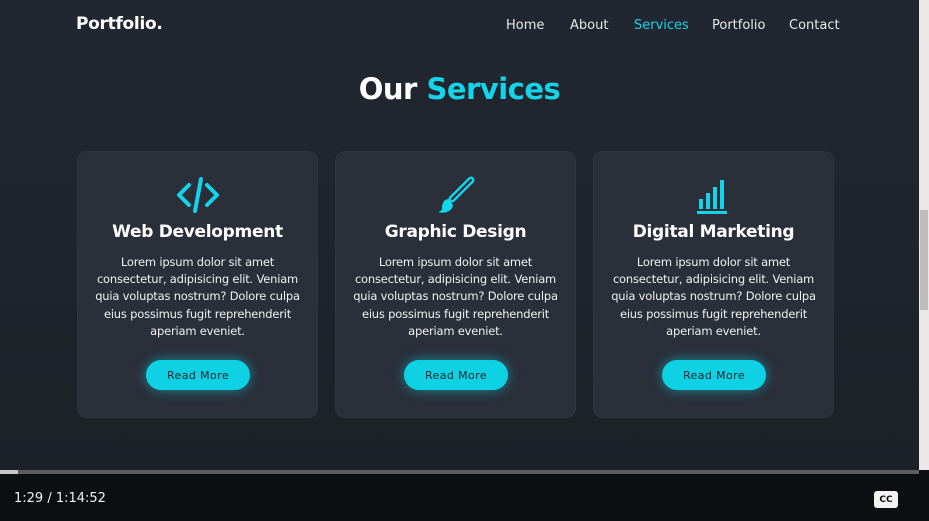 The height and width of the screenshot is (521, 929). I want to click on page-scrollbar, so click(924, 235).